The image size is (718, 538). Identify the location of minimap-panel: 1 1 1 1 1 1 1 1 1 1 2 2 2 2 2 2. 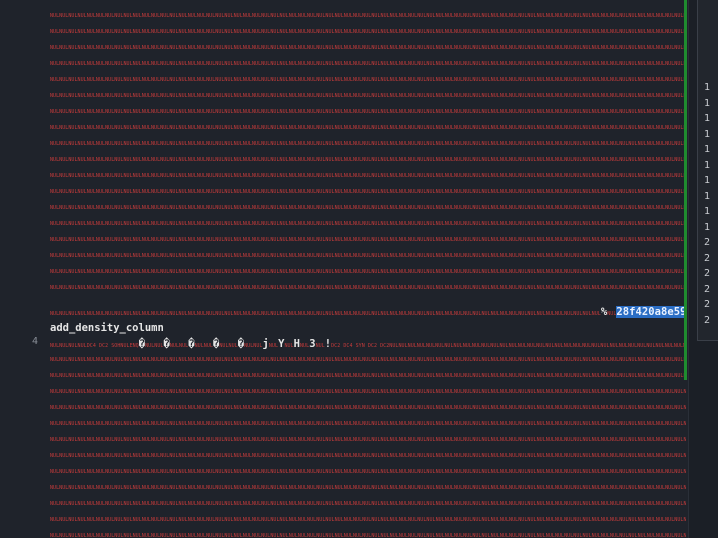
(707, 170).